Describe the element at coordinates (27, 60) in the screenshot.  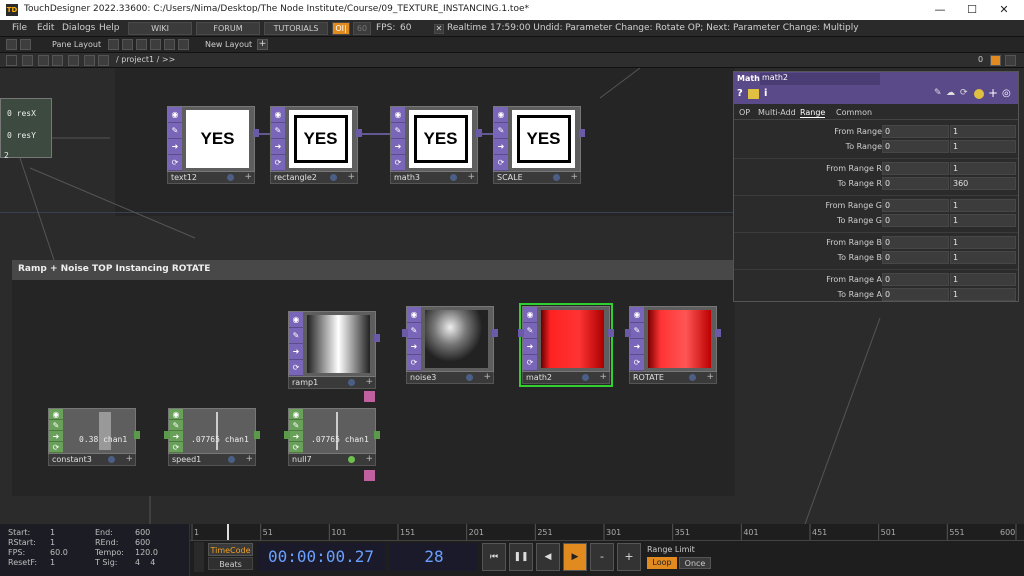
I see `stop-icon` at that location.